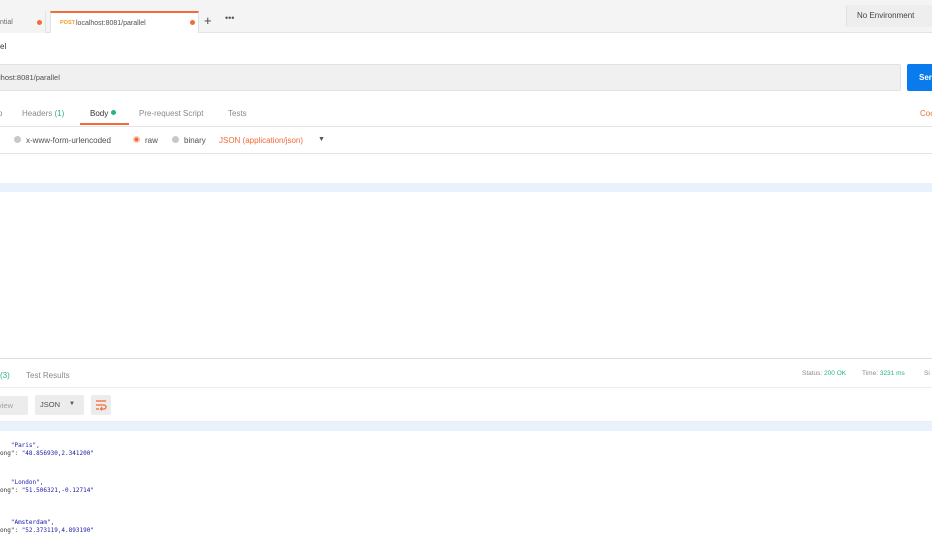 This screenshot has width=932, height=560. Describe the element at coordinates (6, 22) in the screenshot. I see `request-tab-label: ntial` at that location.